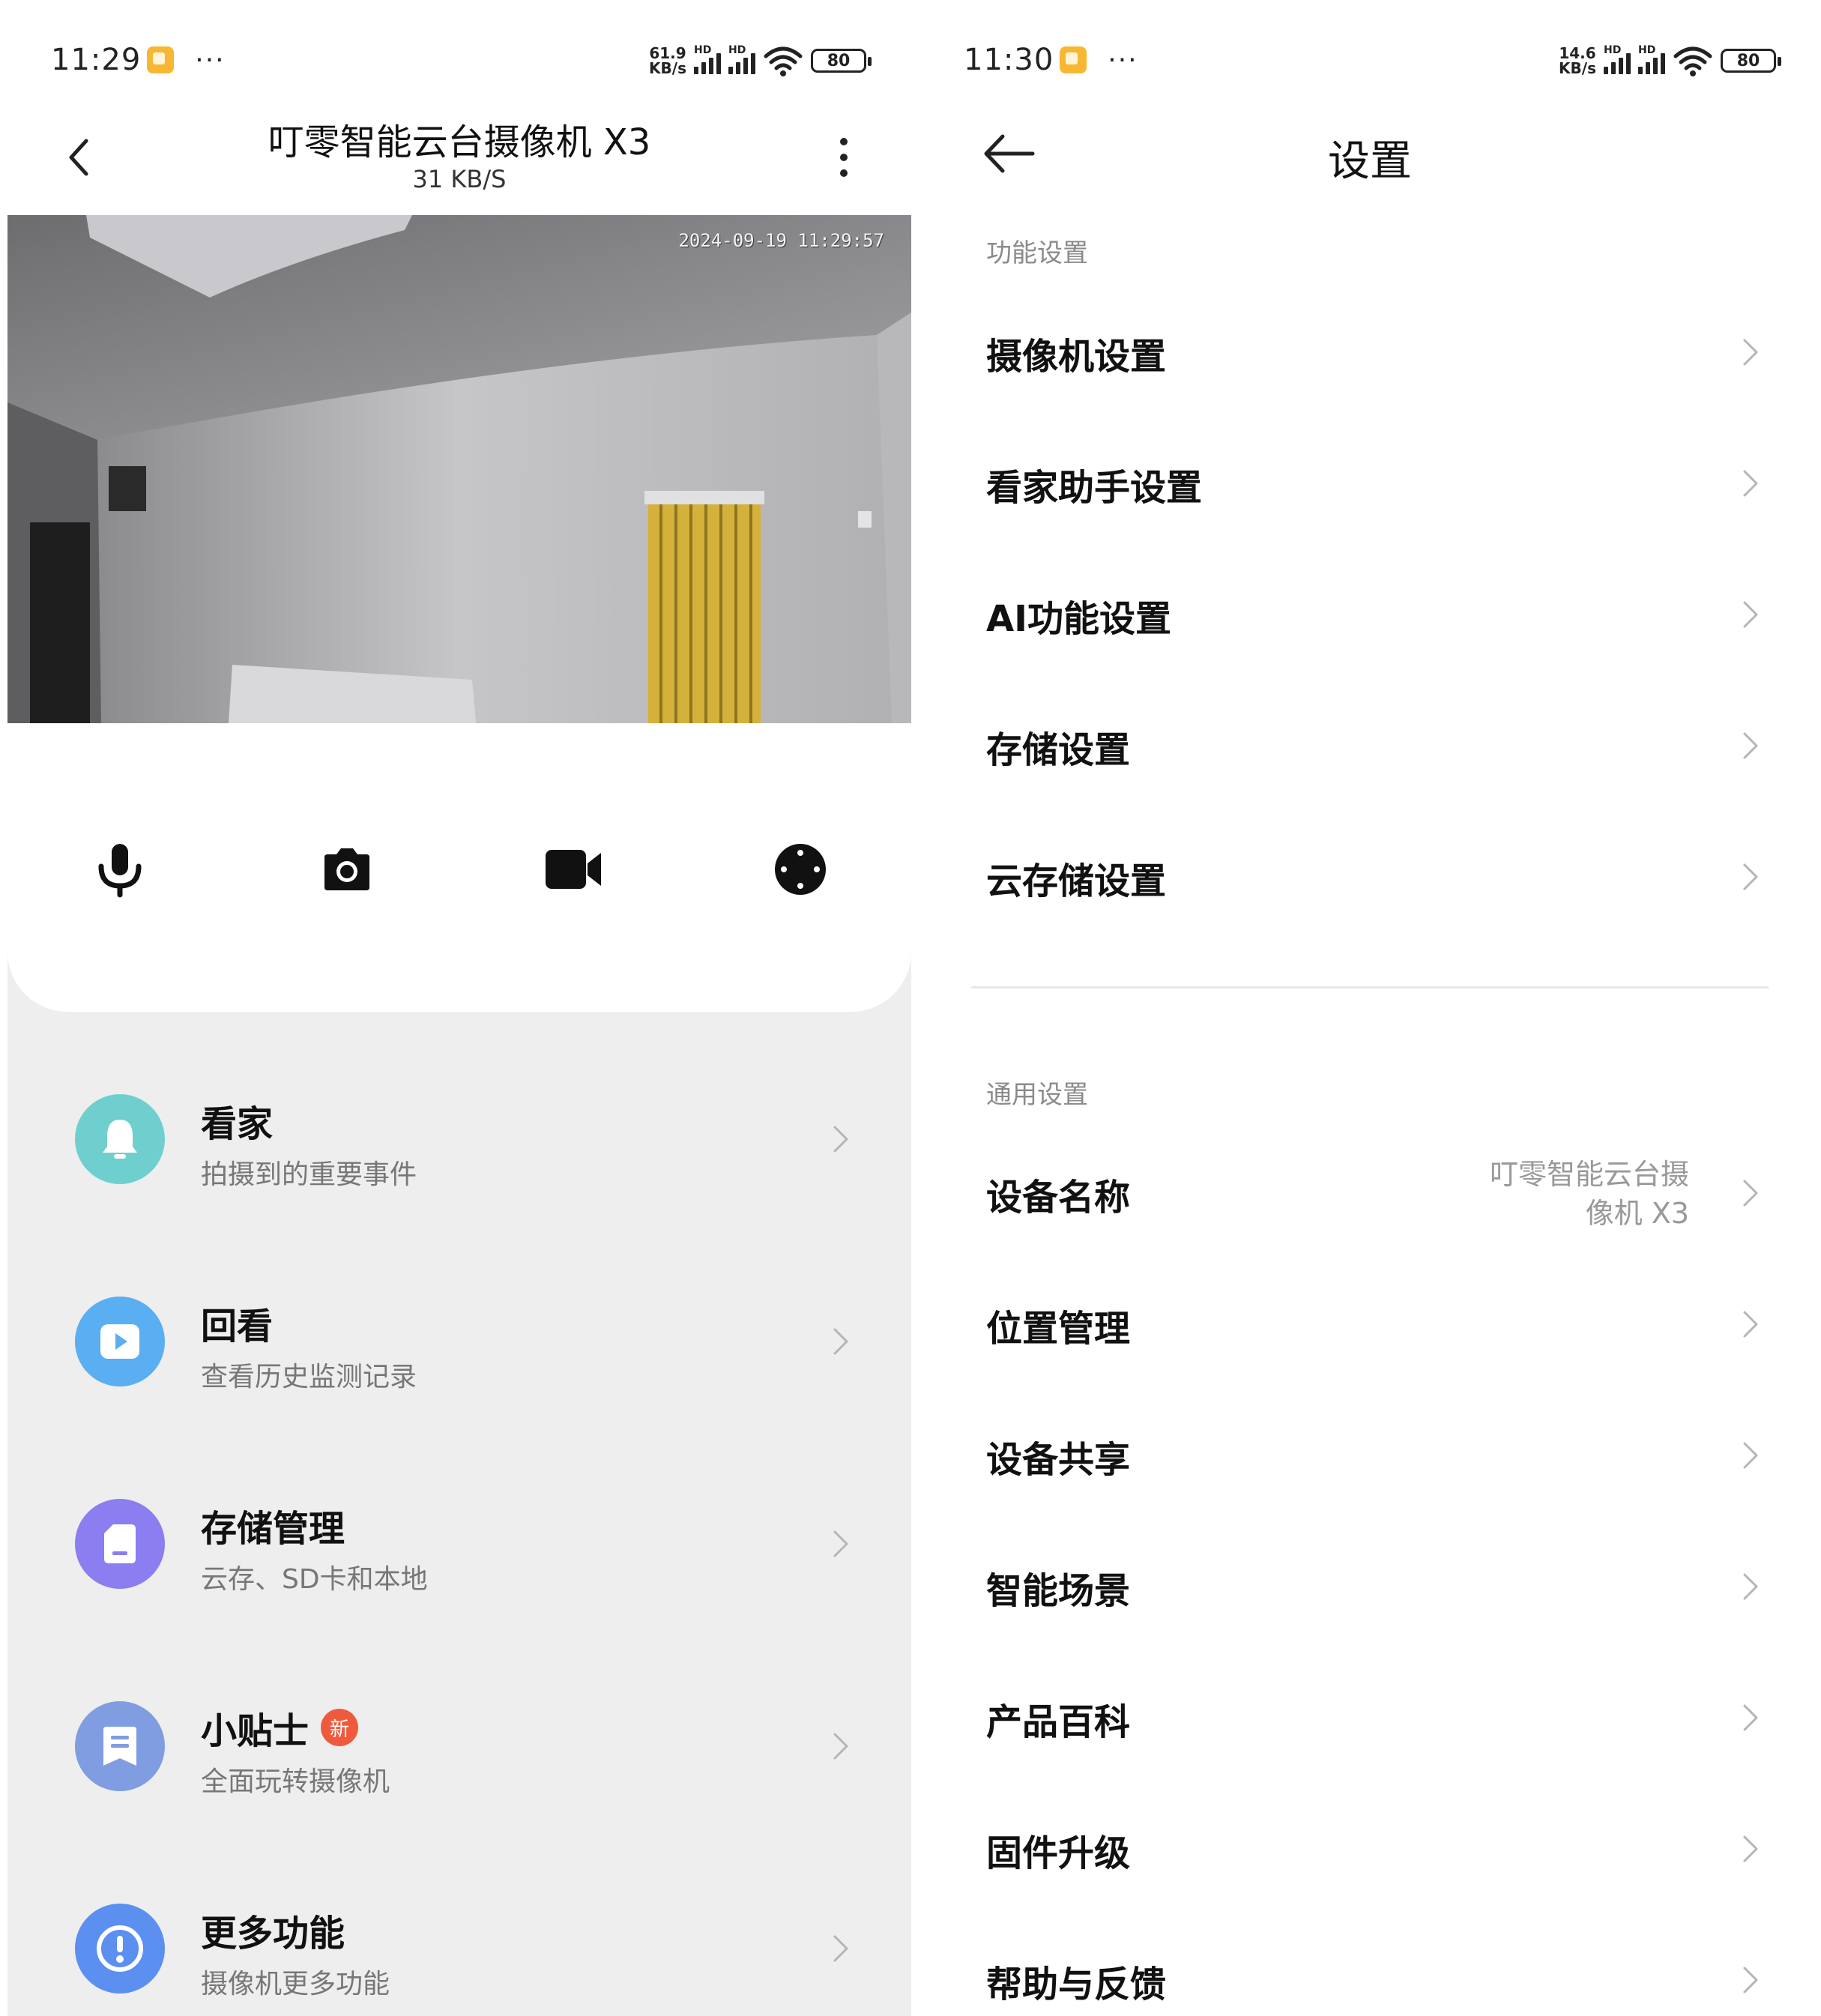 This screenshot has width=1821, height=2016. Describe the element at coordinates (1370, 1849) in the screenshot. I see `settings-row-firmware-upgrade: 固件升级` at that location.